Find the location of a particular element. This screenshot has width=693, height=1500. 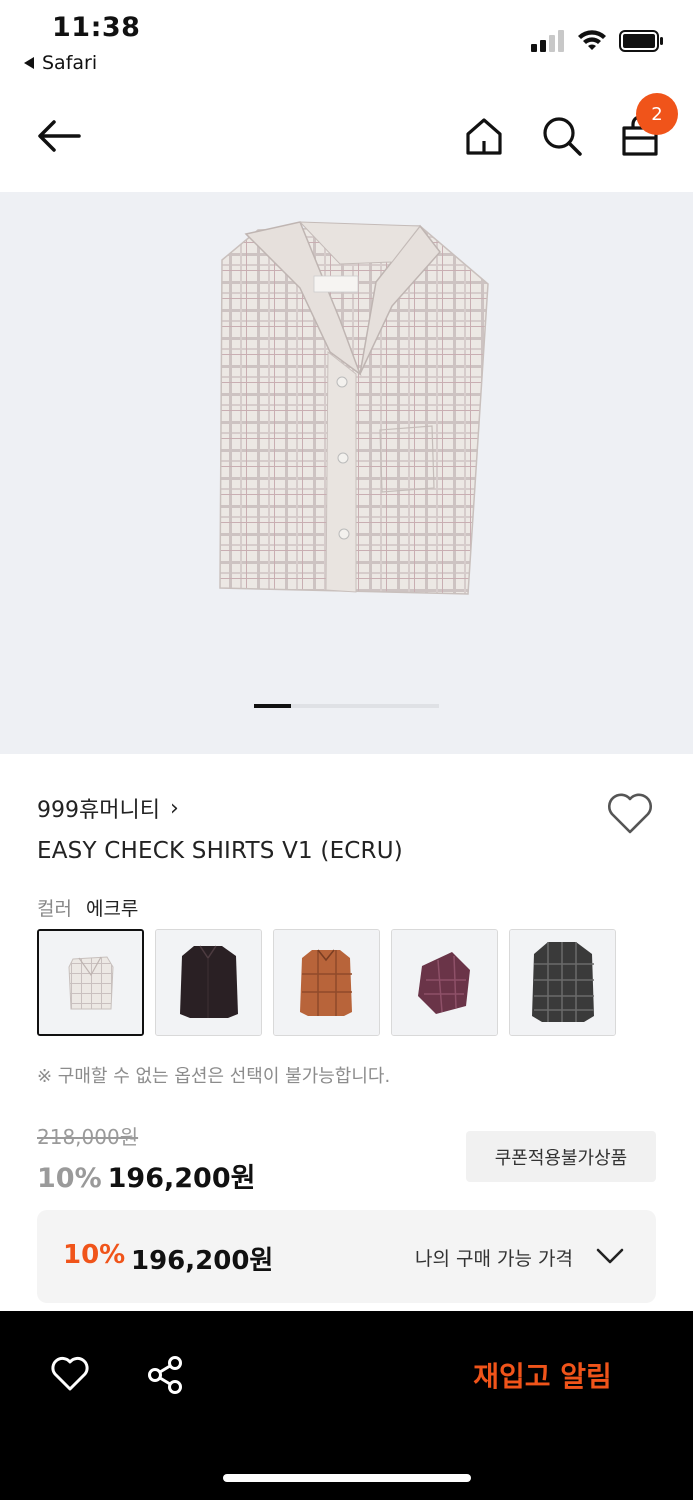

gallery-pager is located at coordinates (346, 706).